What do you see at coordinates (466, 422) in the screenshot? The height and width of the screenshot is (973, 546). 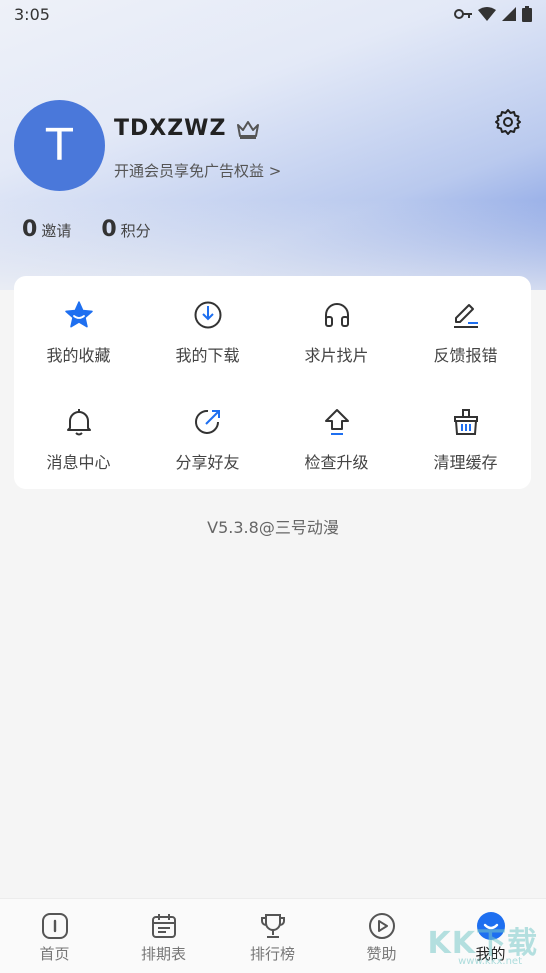 I see `basket-icon` at bounding box center [466, 422].